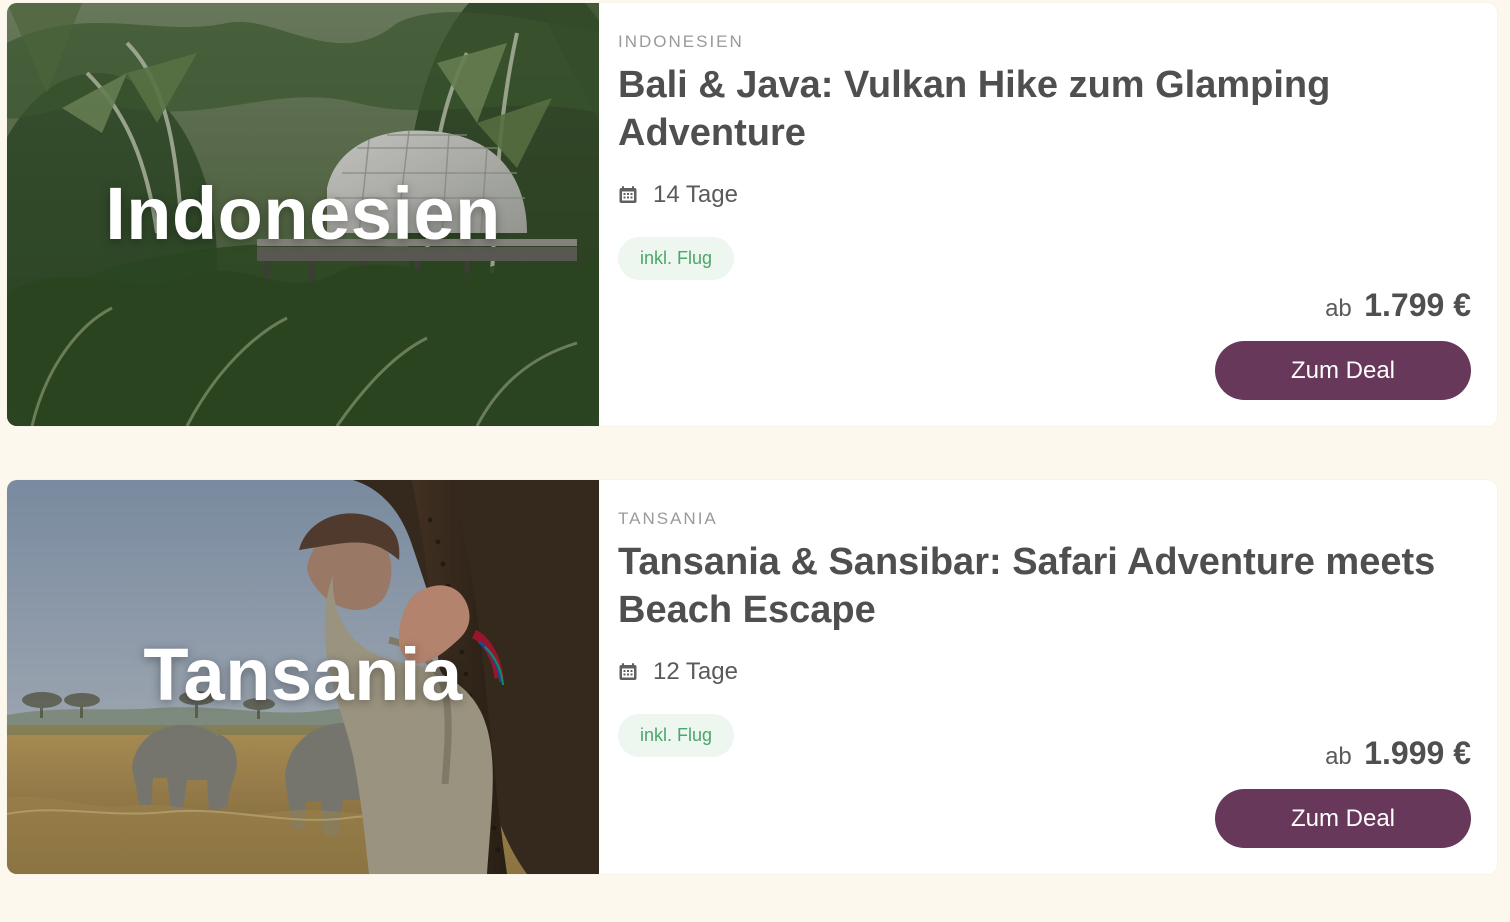 The image size is (1510, 922). I want to click on destination-region: TANSANIA, so click(668, 518).